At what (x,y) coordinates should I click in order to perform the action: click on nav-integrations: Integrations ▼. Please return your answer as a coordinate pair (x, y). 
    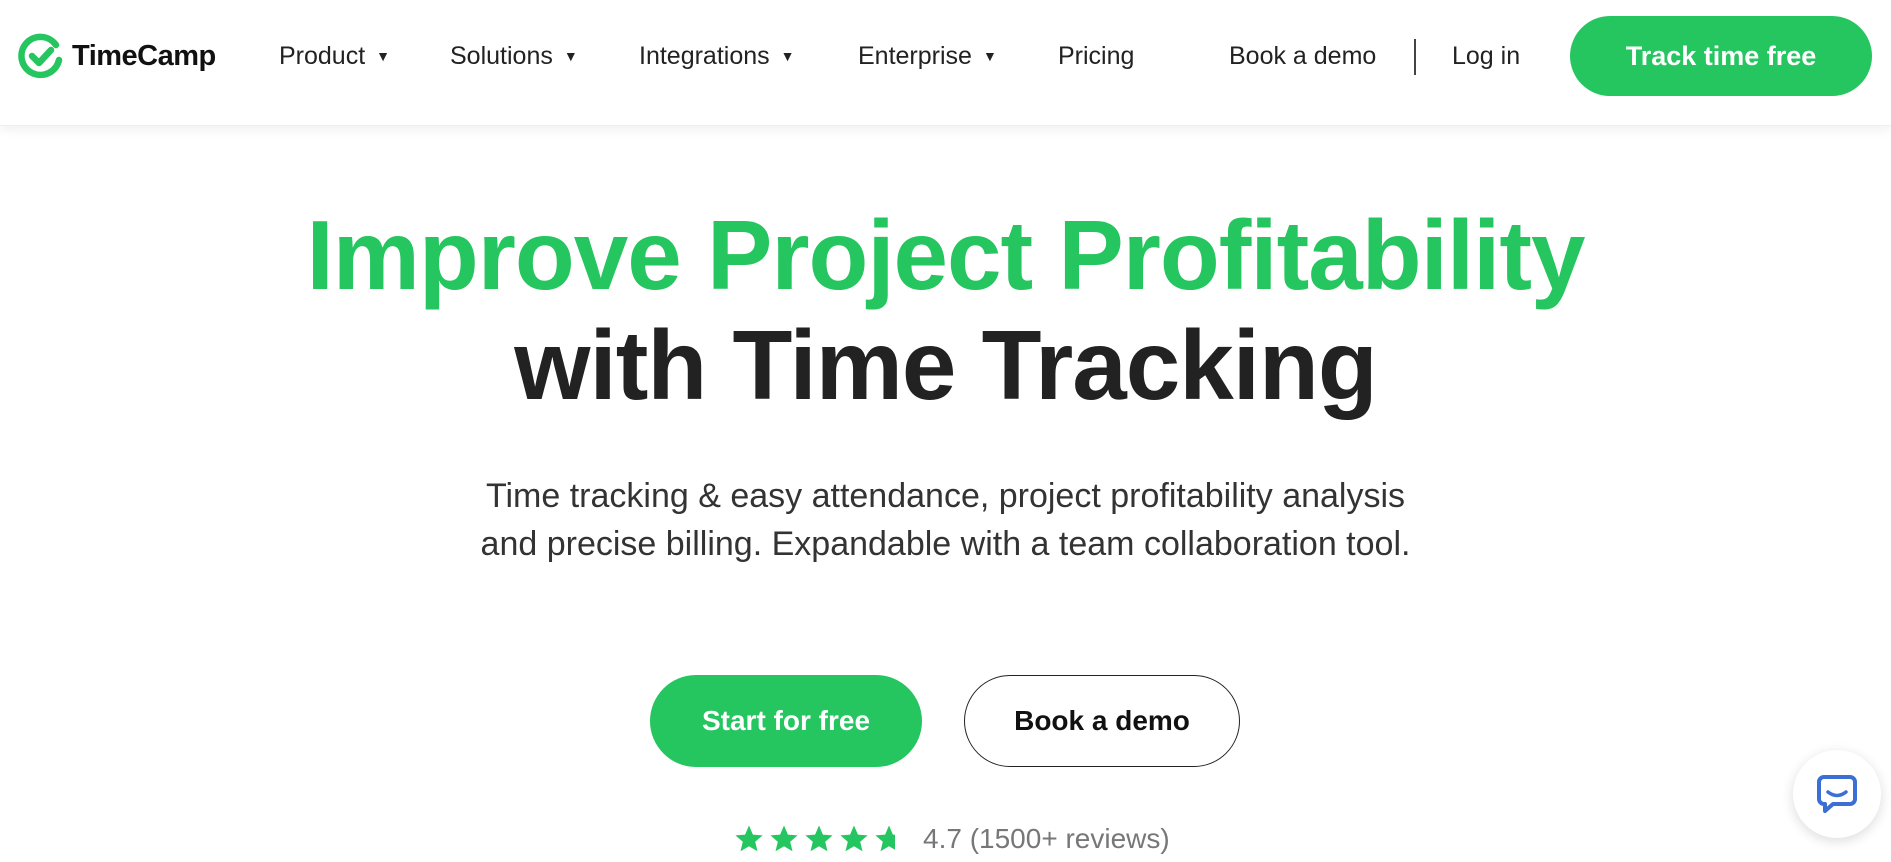
    Looking at the image, I should click on (717, 56).